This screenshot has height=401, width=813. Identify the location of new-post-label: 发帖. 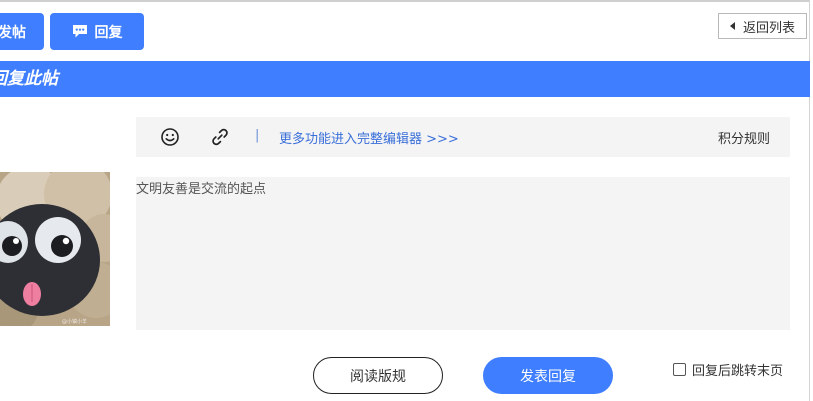
(13, 32).